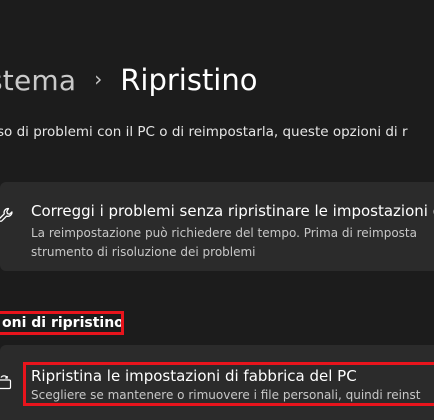  Describe the element at coordinates (62, 323) in the screenshot. I see `recovery-options-header: oni di ripristino` at that location.